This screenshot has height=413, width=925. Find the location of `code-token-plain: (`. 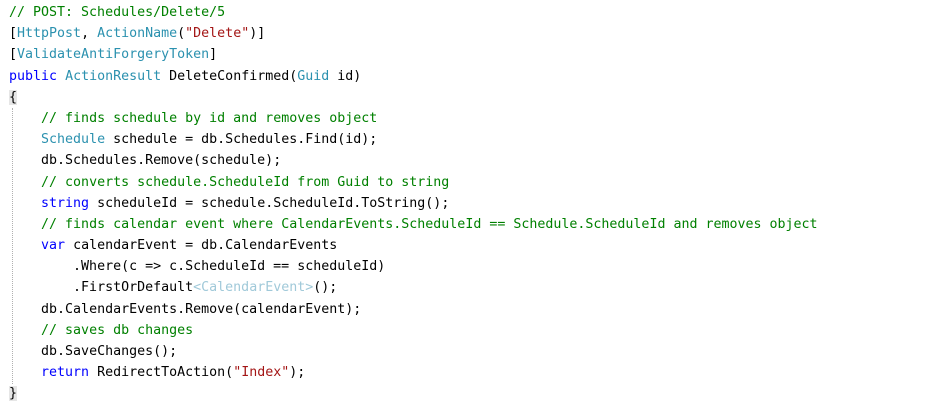

code-token-plain: ( is located at coordinates (181, 34).